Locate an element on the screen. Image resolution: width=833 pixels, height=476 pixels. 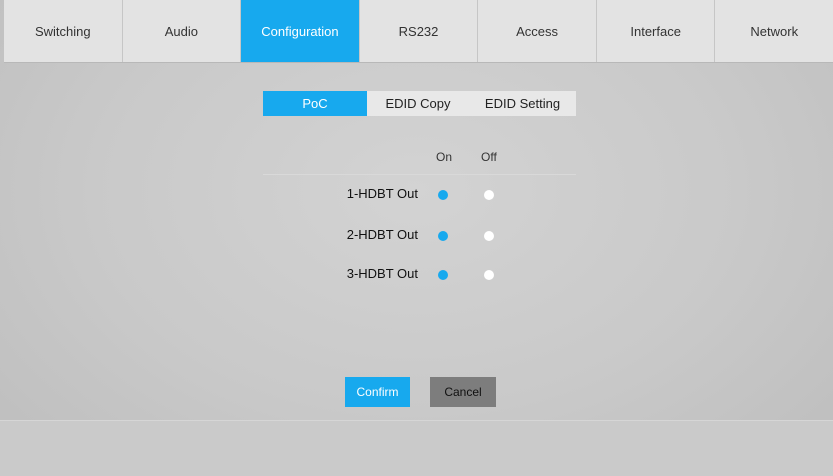
tab-access: Access is located at coordinates (537, 31).